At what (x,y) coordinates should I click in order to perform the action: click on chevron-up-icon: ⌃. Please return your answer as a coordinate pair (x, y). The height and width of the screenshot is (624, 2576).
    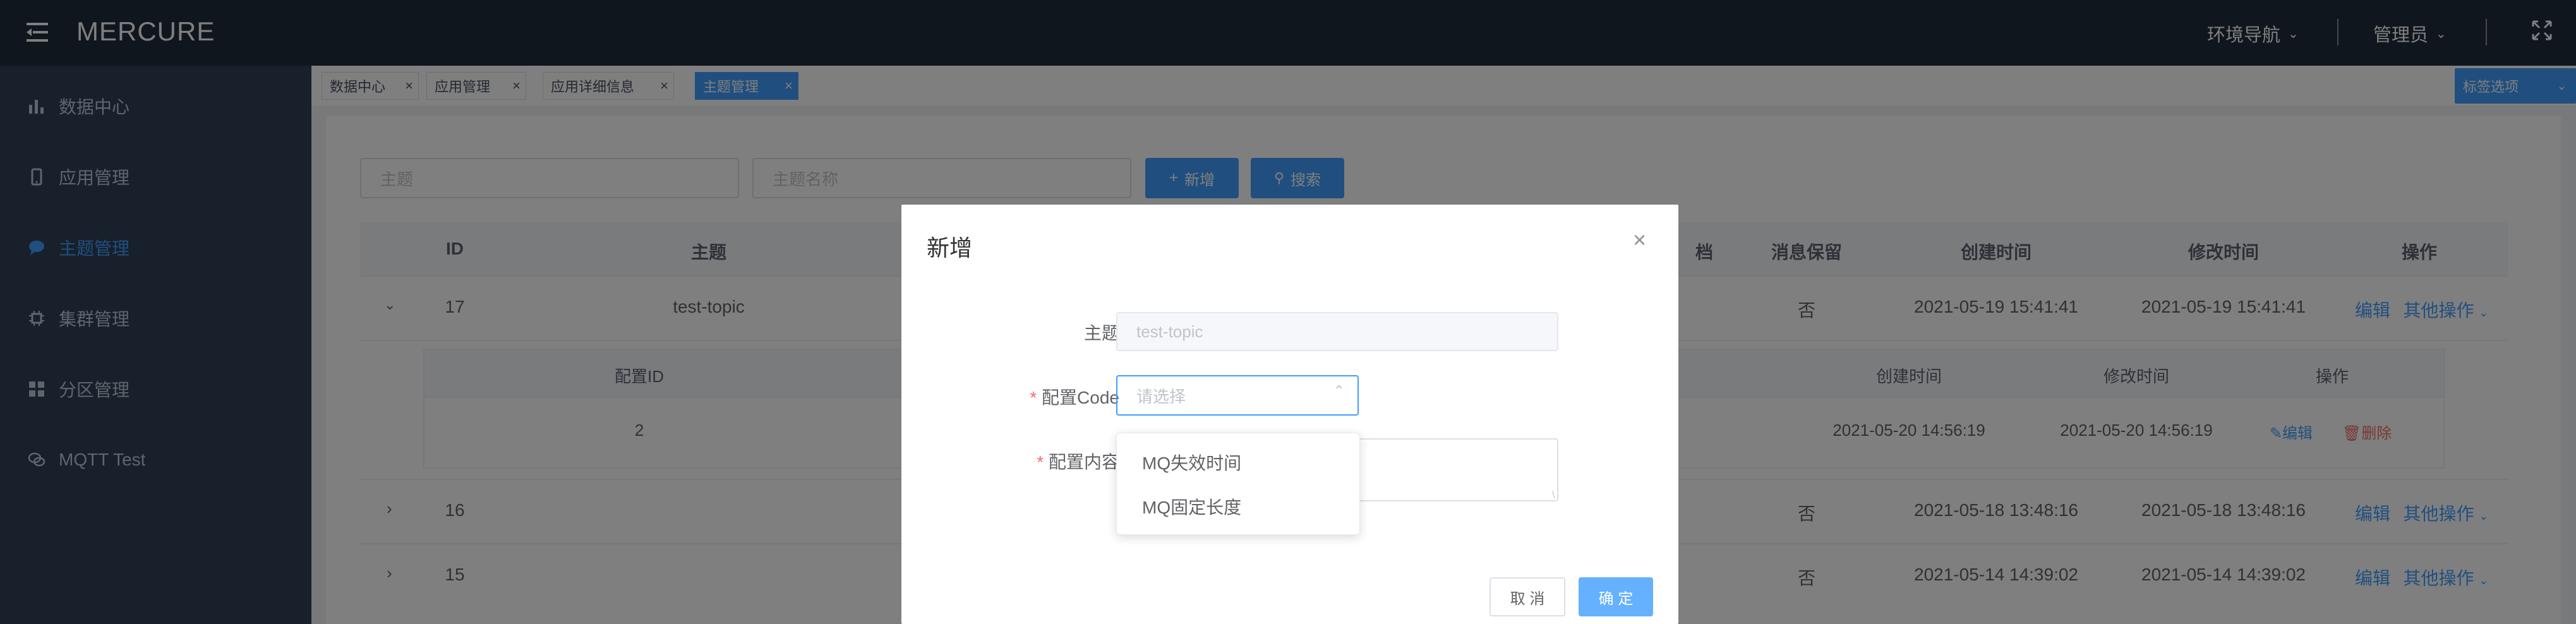
    Looking at the image, I should click on (1339, 391).